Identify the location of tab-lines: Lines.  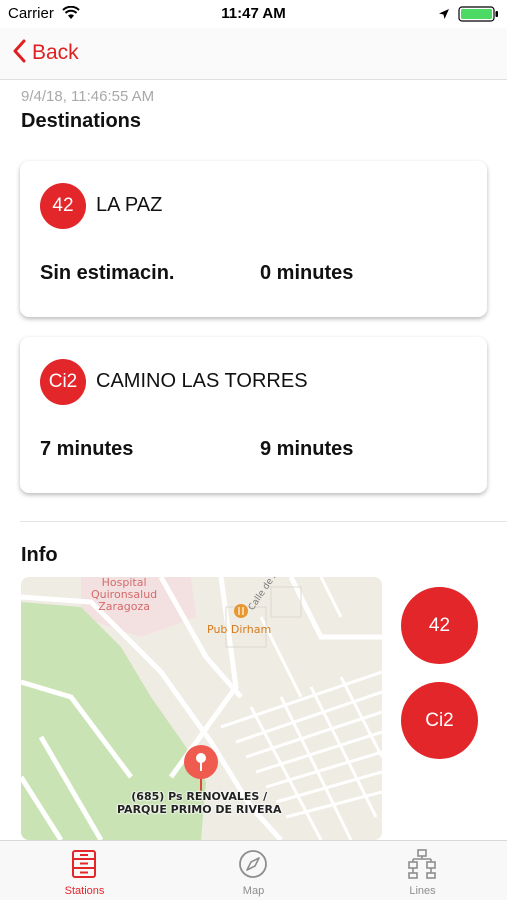
(422, 870).